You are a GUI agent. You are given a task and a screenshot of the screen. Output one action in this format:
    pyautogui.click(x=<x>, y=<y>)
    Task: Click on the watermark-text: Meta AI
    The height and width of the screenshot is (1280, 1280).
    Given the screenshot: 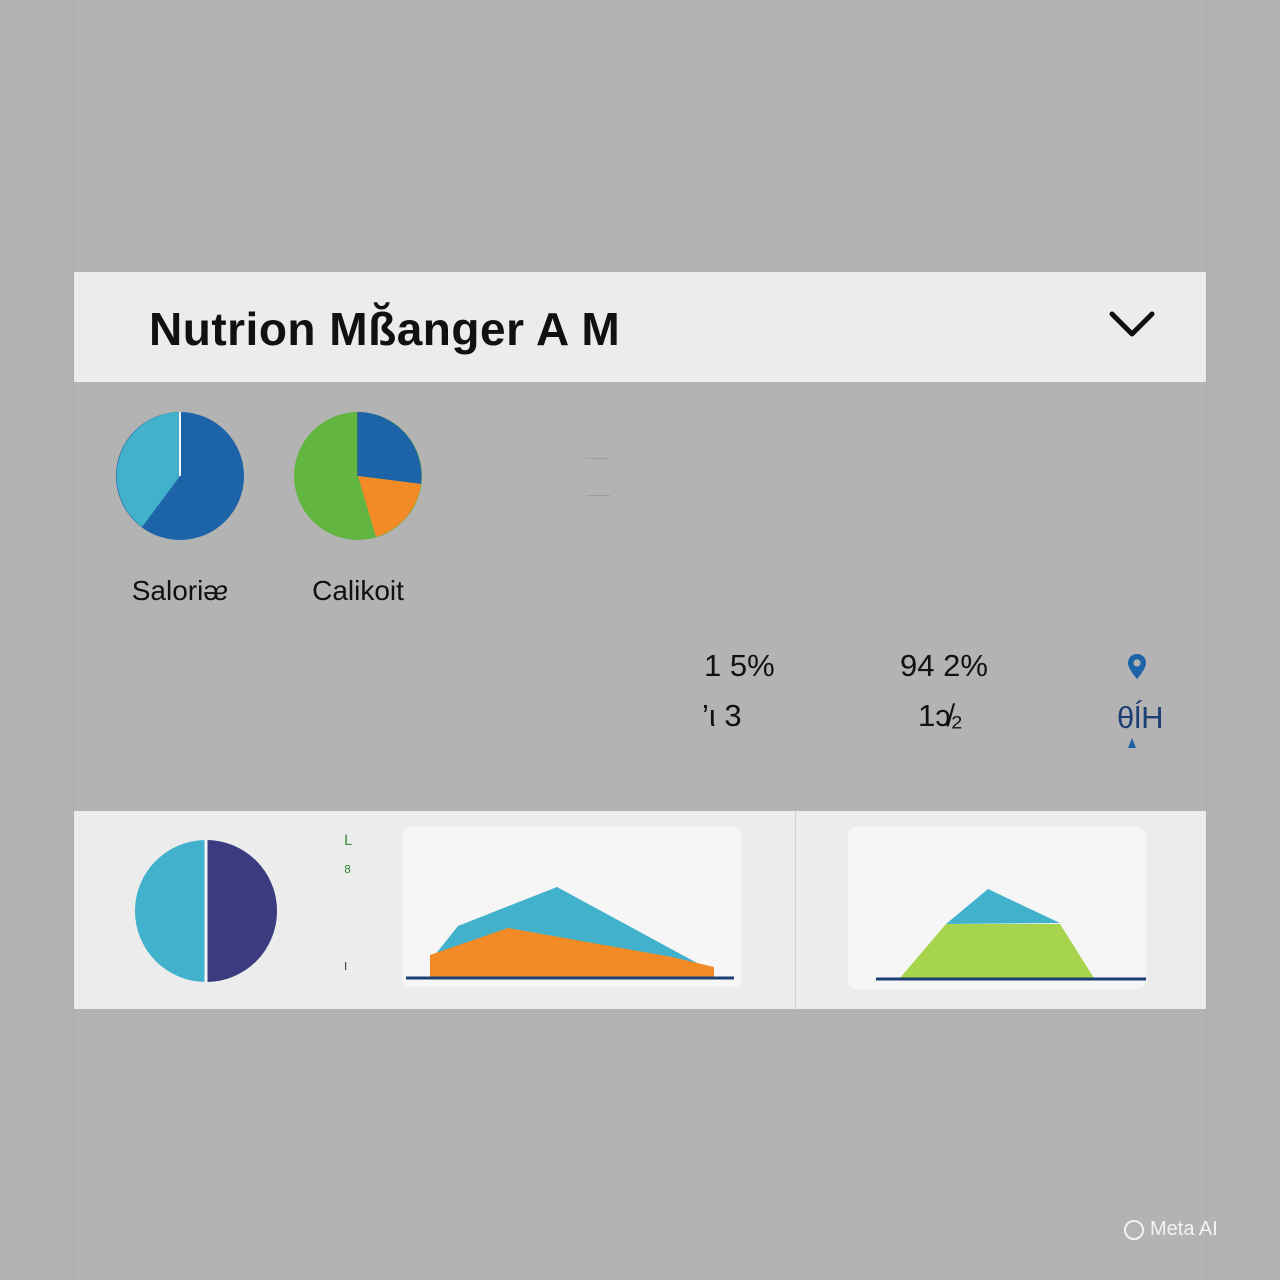 What is the action you would take?
    pyautogui.click(x=1184, y=1229)
    